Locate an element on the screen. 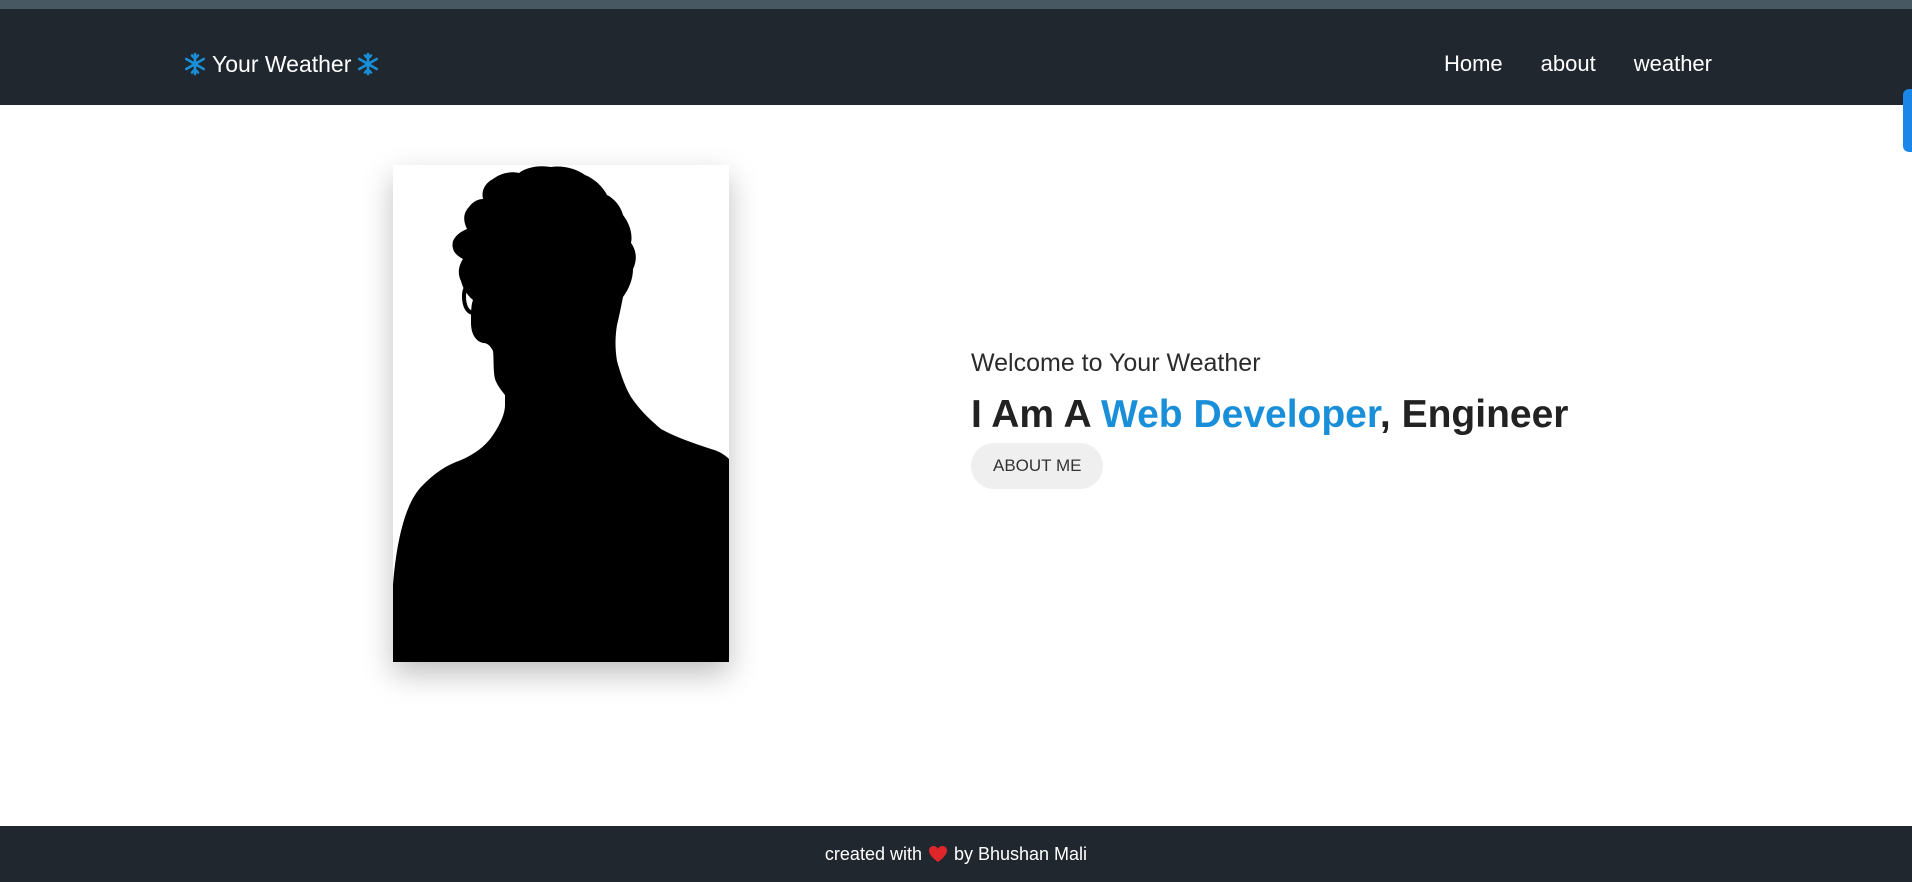 The image size is (1912, 882). navbar: Your Weather Home about weather is located at coordinates (956, 57).